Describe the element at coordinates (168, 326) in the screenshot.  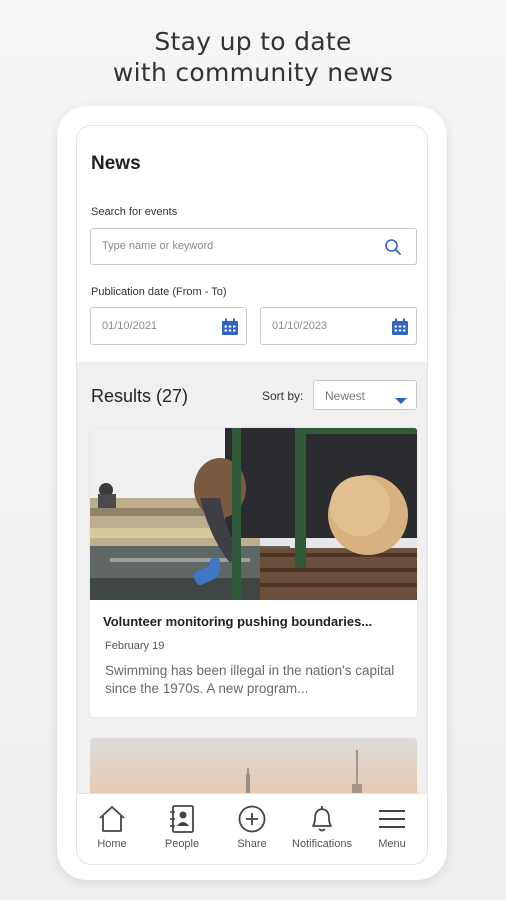
I see `date-from-field: 01/10/2021` at that location.